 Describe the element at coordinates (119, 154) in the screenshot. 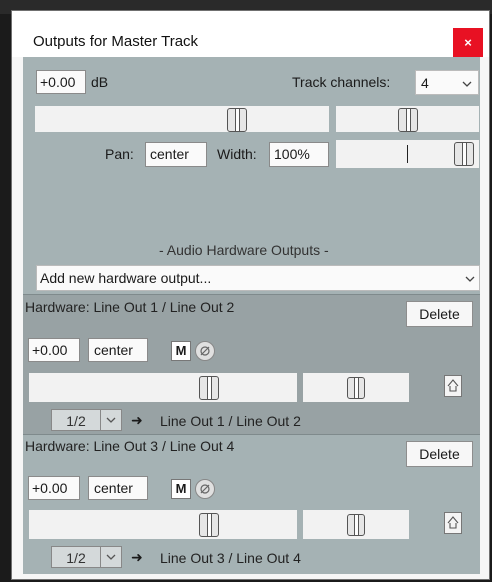

I see `pan-label: Pan:` at that location.